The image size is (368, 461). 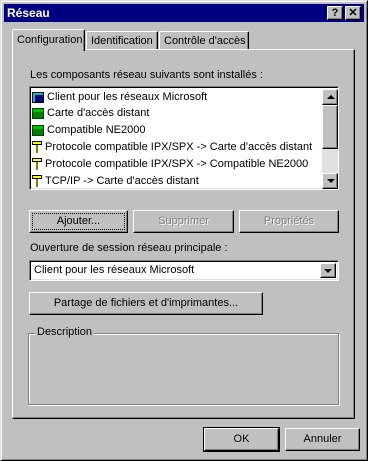 I want to click on chevron-down-icon, so click(x=328, y=271).